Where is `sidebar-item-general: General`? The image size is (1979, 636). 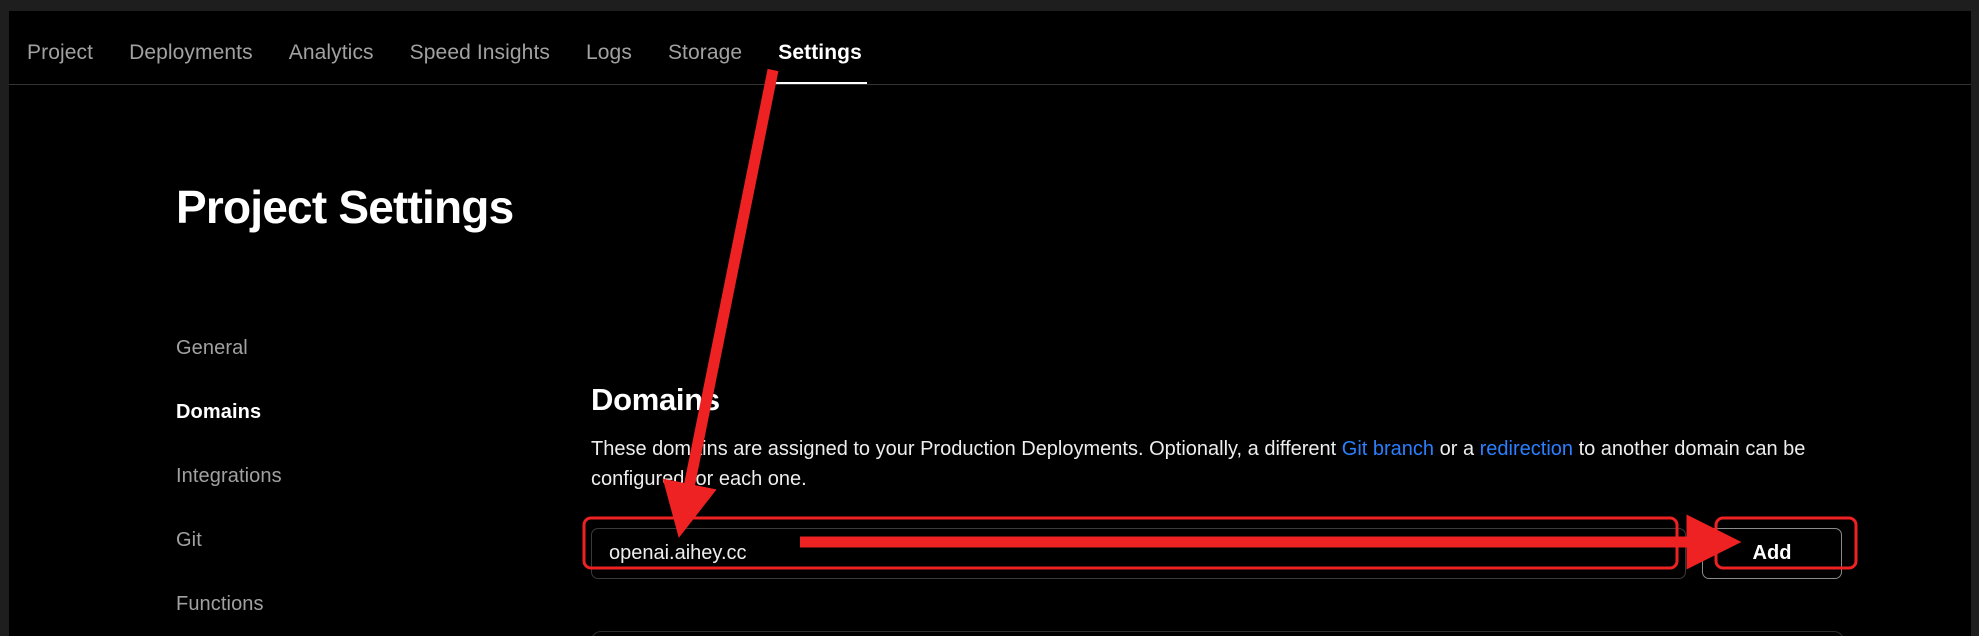
sidebar-item-general: General is located at coordinates (311, 348).